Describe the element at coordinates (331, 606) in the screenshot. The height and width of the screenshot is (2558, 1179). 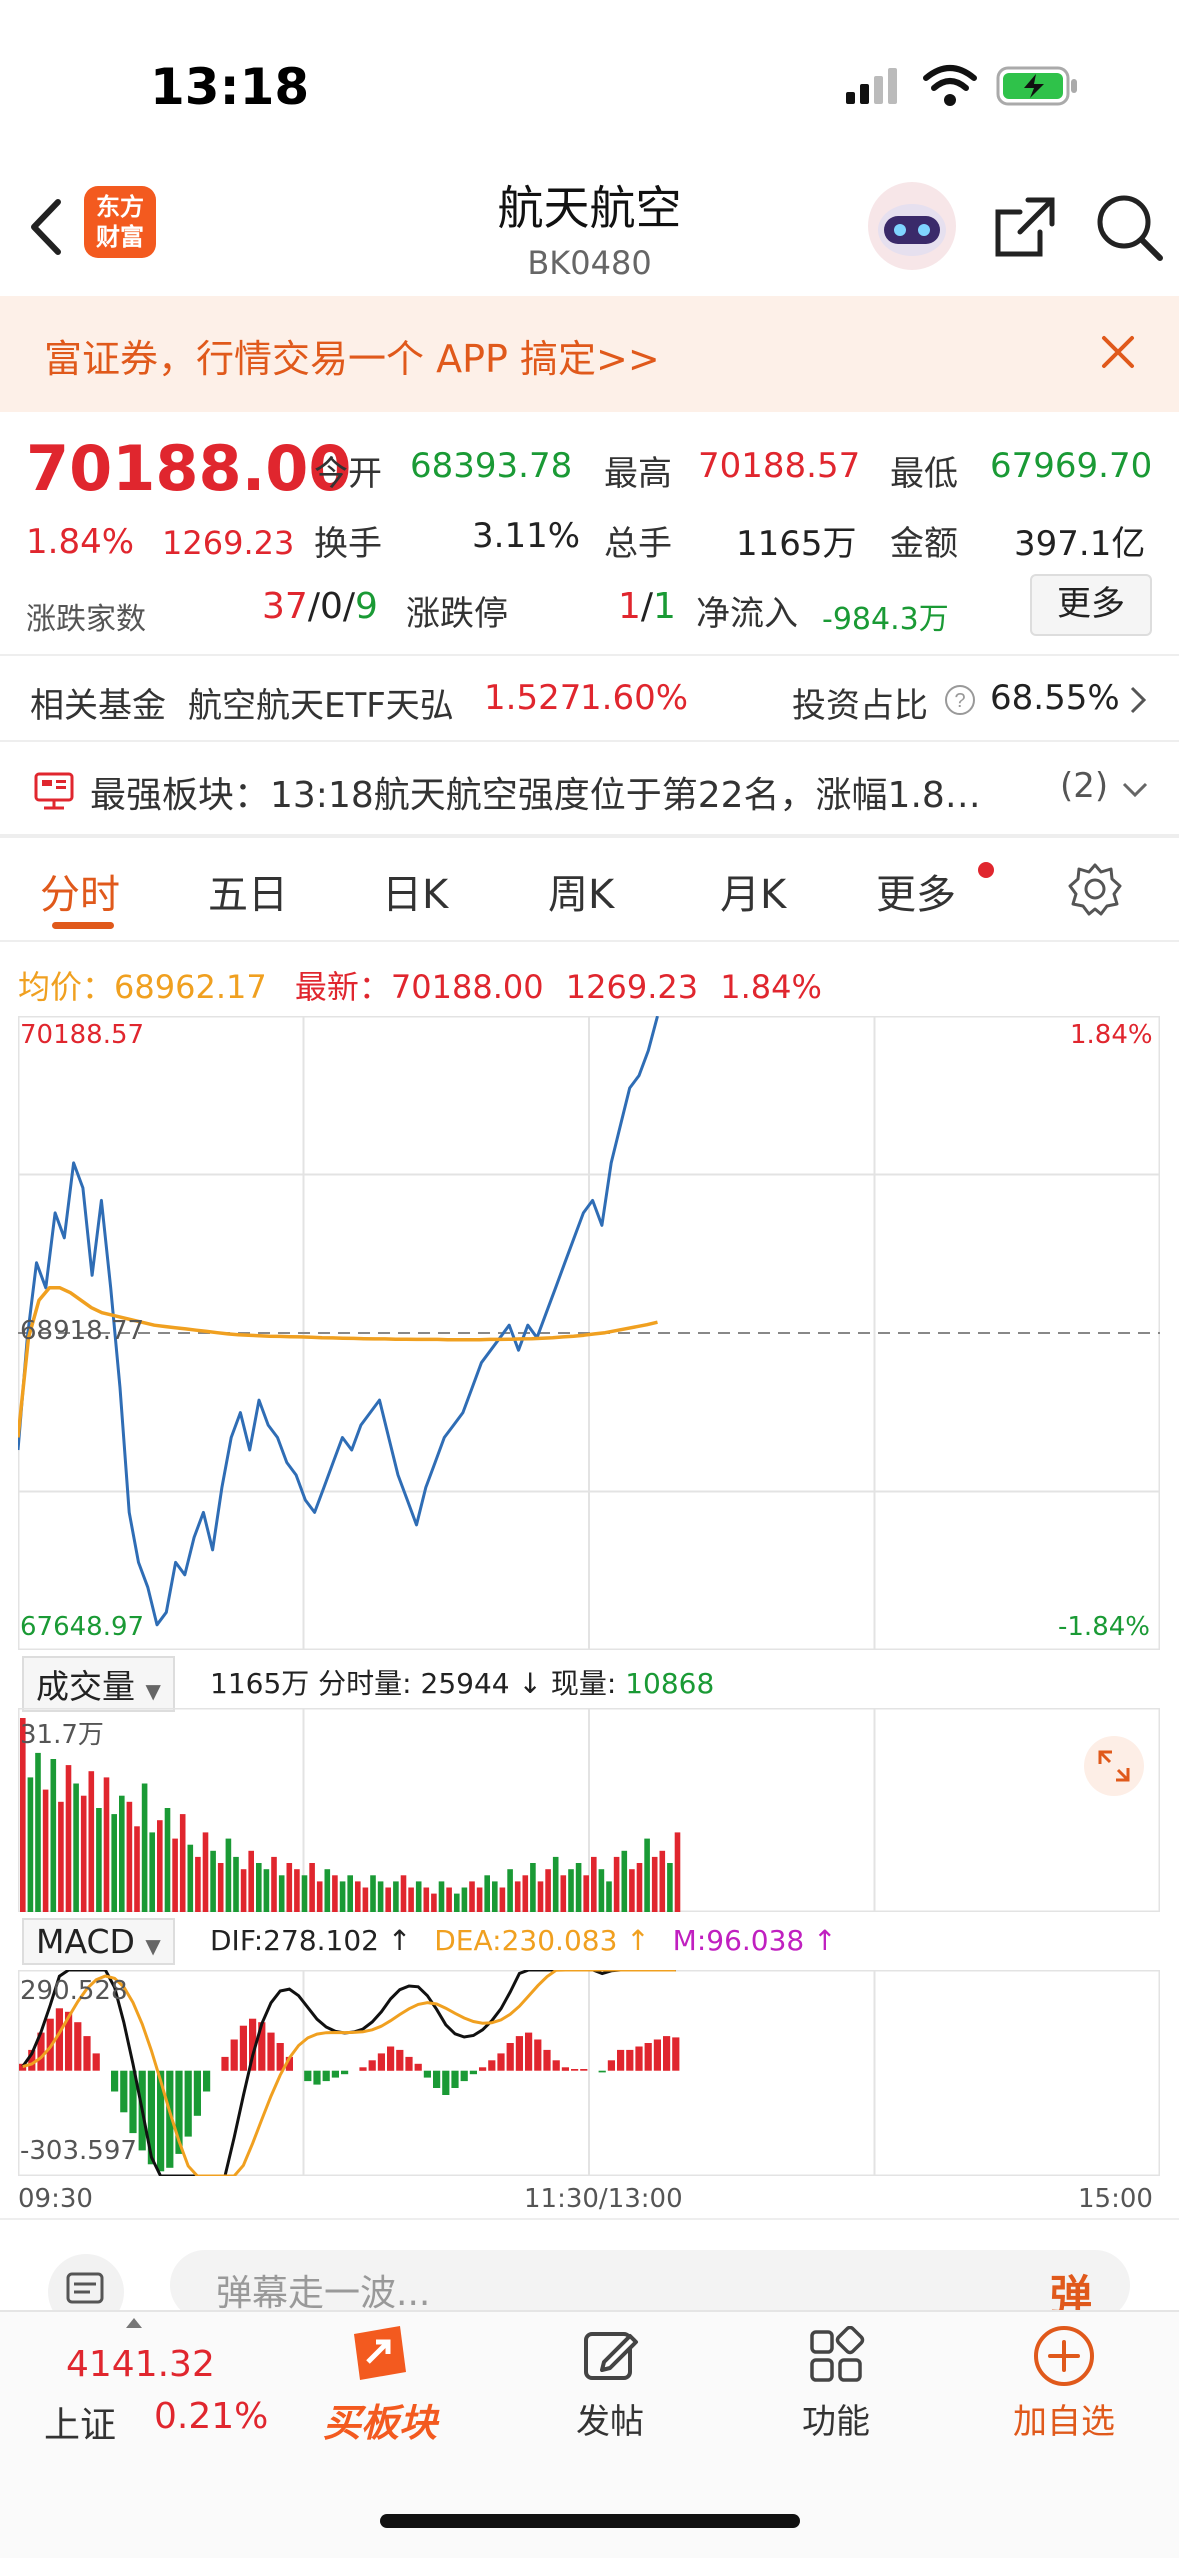
I see `breadth-flat: 0` at that location.